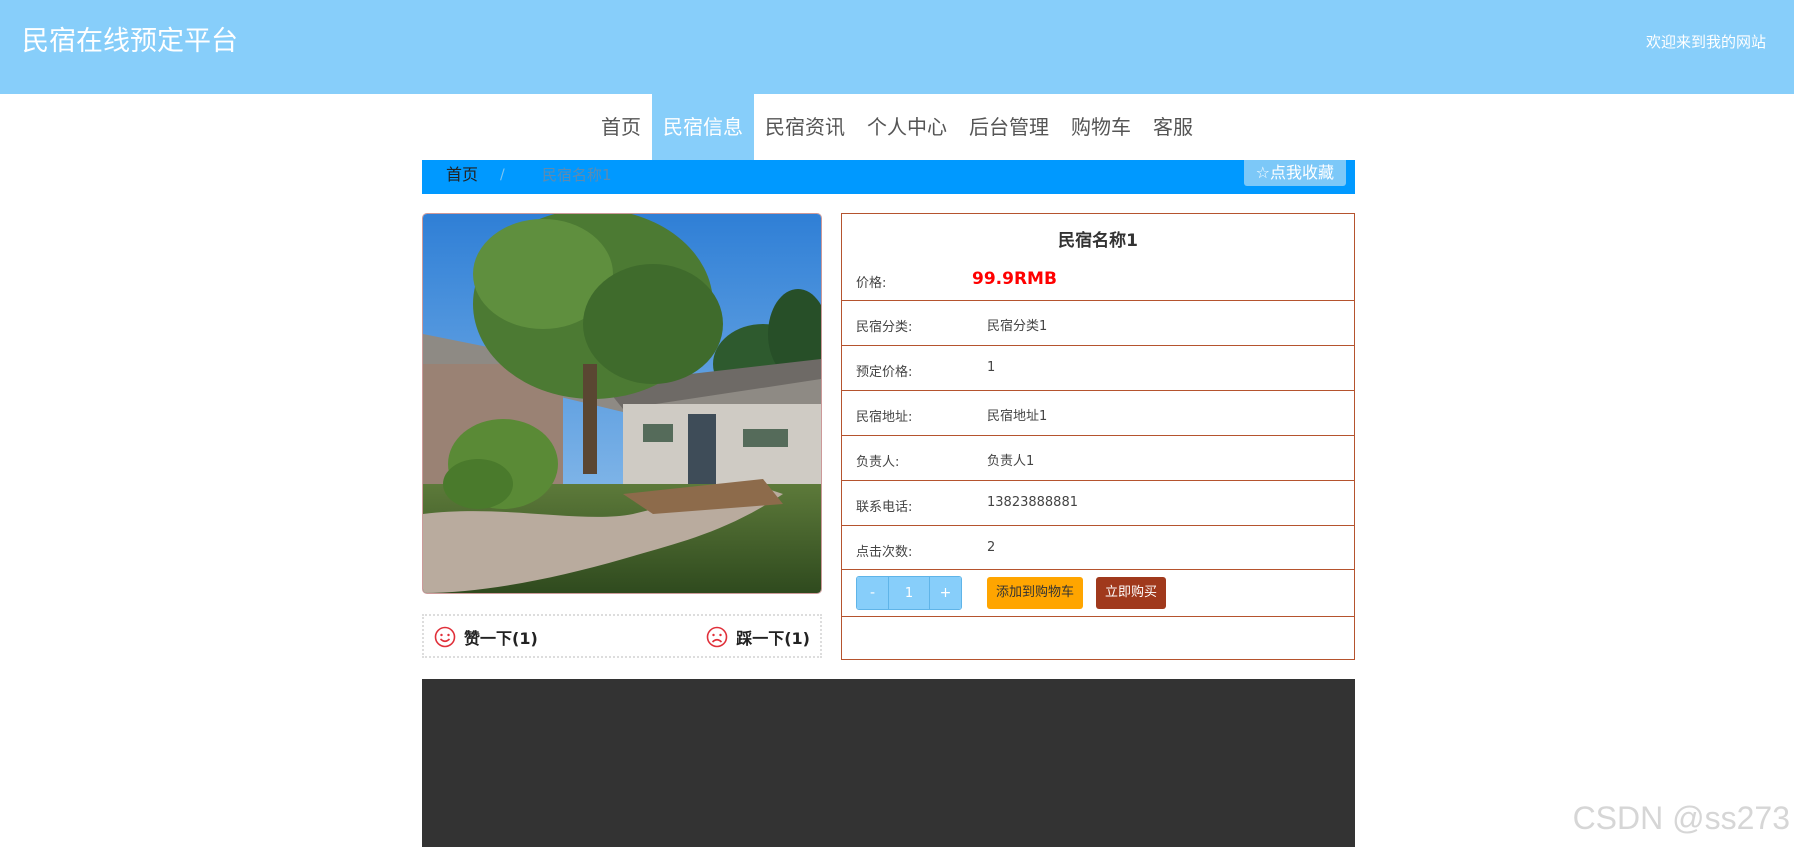 The height and width of the screenshot is (847, 1794). I want to click on nav-item-cart: 购物车, so click(1101, 127).